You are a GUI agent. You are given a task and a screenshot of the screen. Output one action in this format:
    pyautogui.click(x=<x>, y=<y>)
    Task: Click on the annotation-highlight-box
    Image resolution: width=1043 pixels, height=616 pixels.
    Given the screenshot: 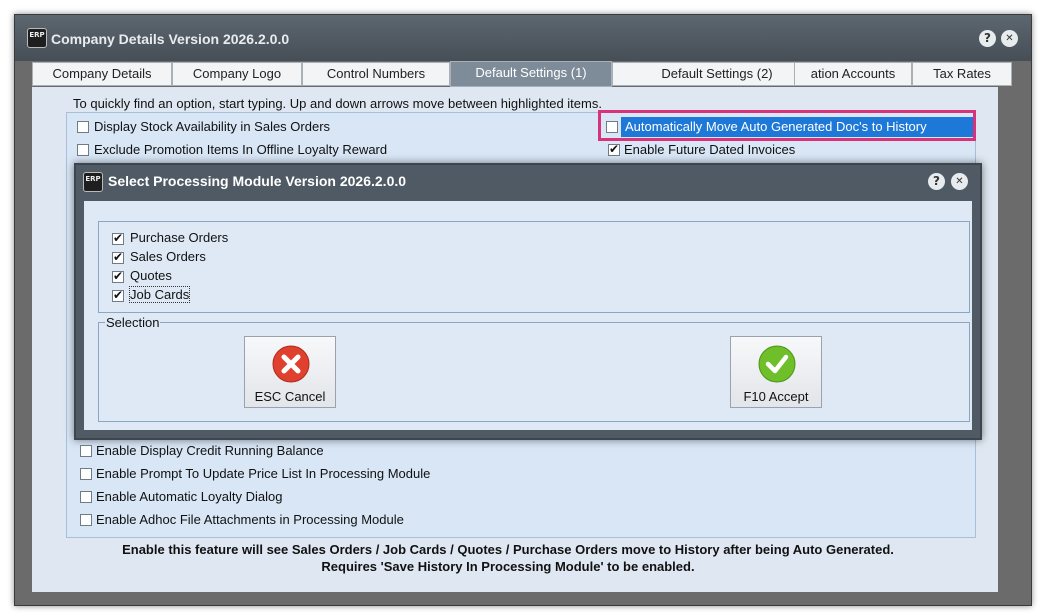 What is the action you would take?
    pyautogui.click(x=787, y=125)
    